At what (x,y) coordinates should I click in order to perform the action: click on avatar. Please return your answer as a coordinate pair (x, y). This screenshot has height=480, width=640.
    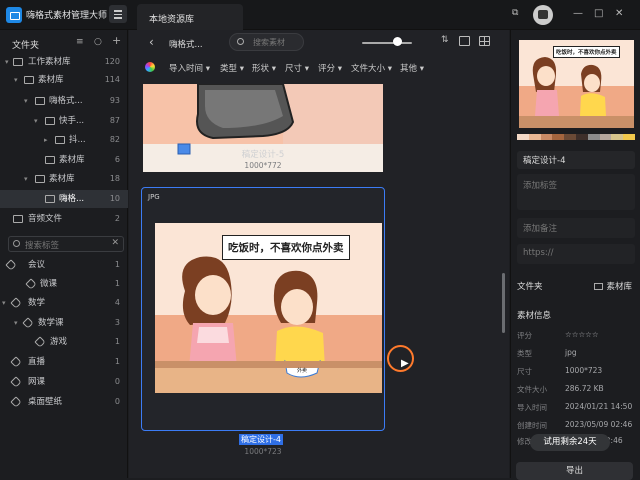
    Looking at the image, I should click on (543, 15).